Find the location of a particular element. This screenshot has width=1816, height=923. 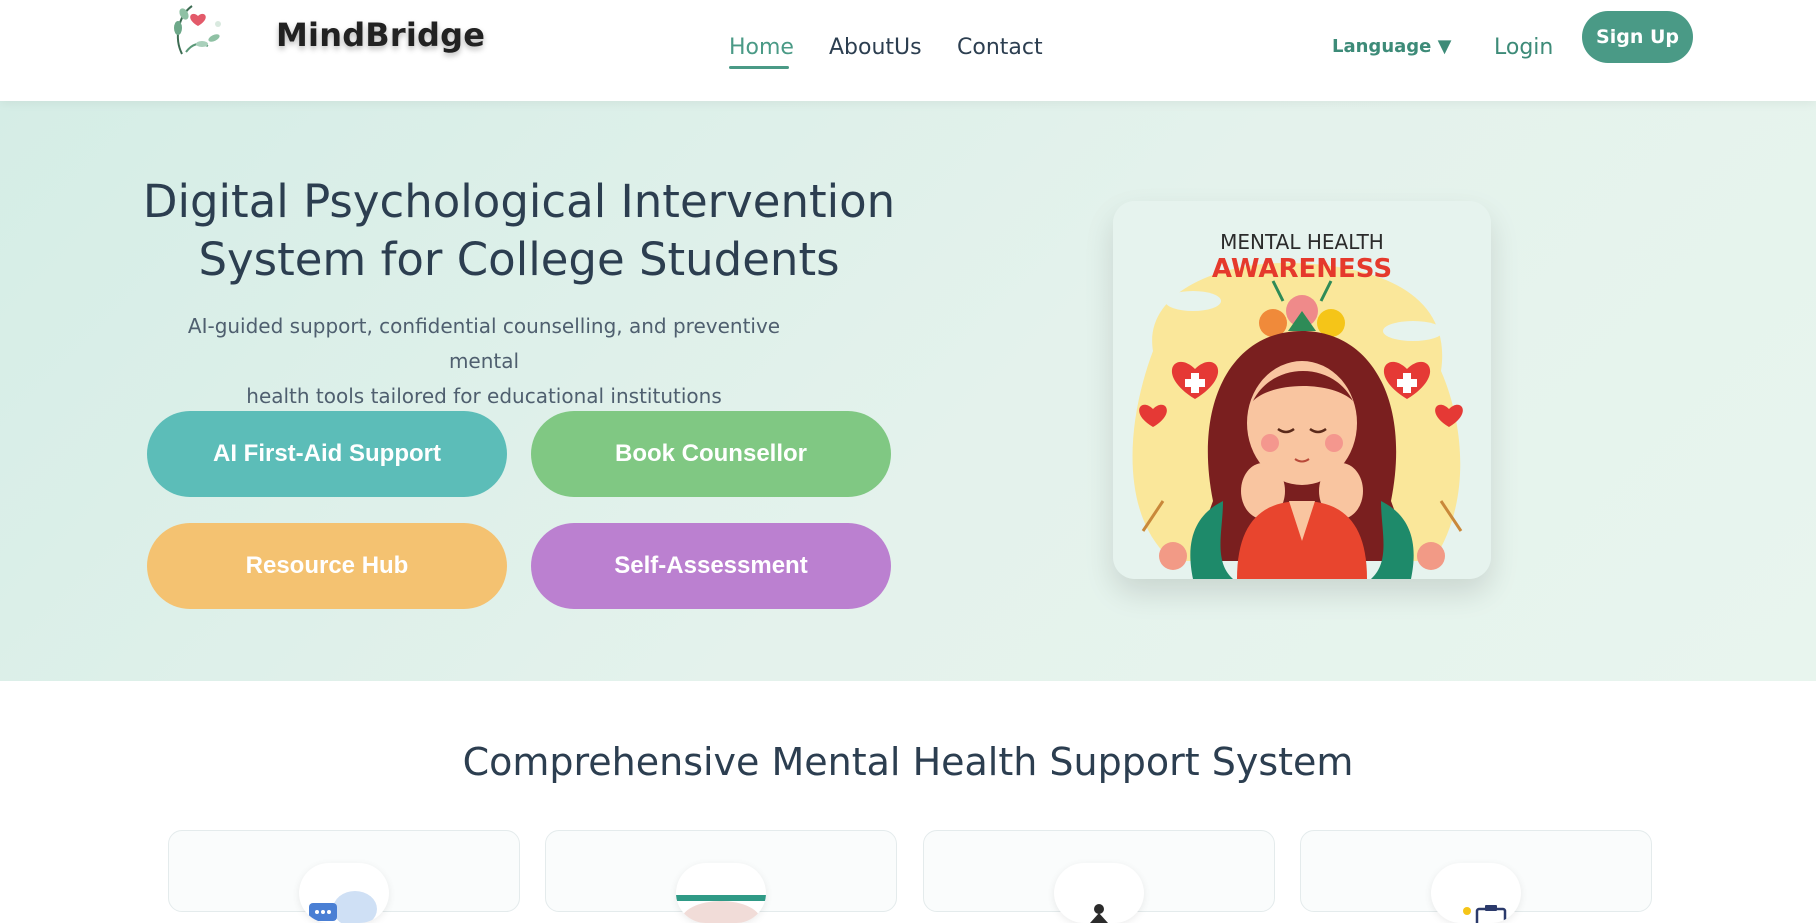

resource-hub-button: Resource Hub is located at coordinates (327, 566).